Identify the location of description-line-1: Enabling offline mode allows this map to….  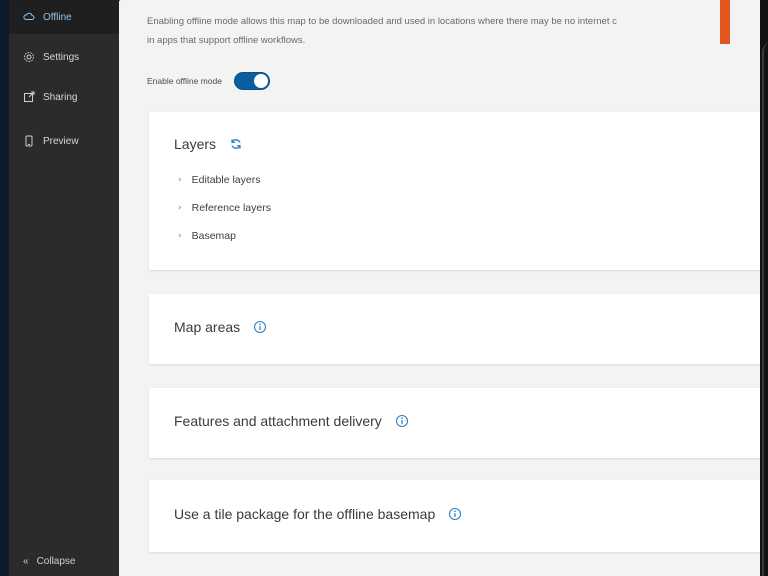
(382, 21).